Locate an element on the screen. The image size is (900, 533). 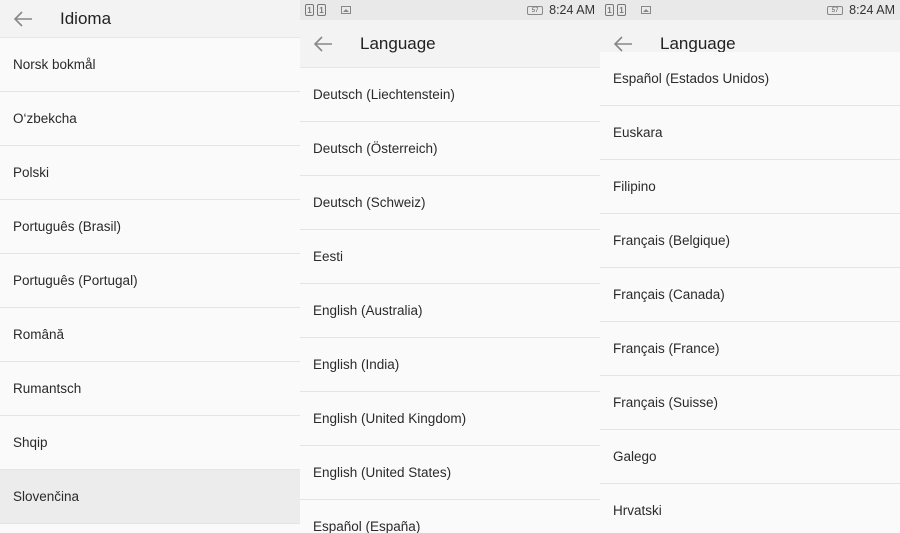
language-item: Español (España) is located at coordinates (450, 516).